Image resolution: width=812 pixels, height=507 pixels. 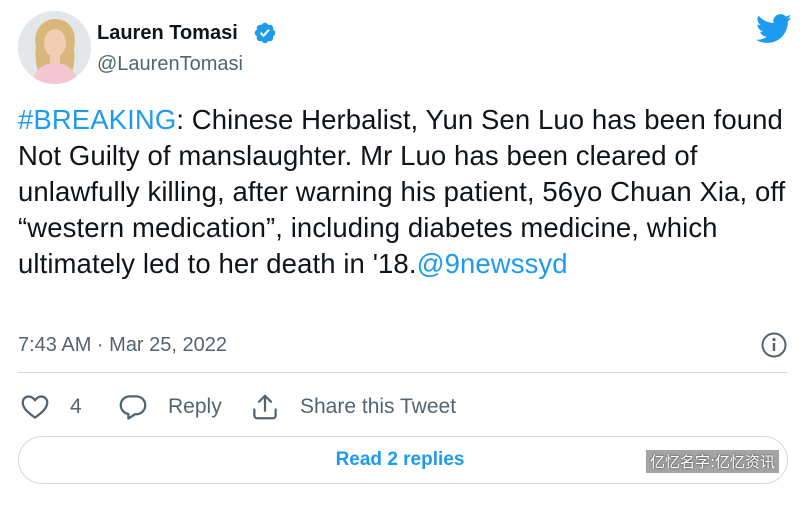 What do you see at coordinates (713, 461) in the screenshot?
I see `watermark: 亿忆名字:亿忆资讯` at bounding box center [713, 461].